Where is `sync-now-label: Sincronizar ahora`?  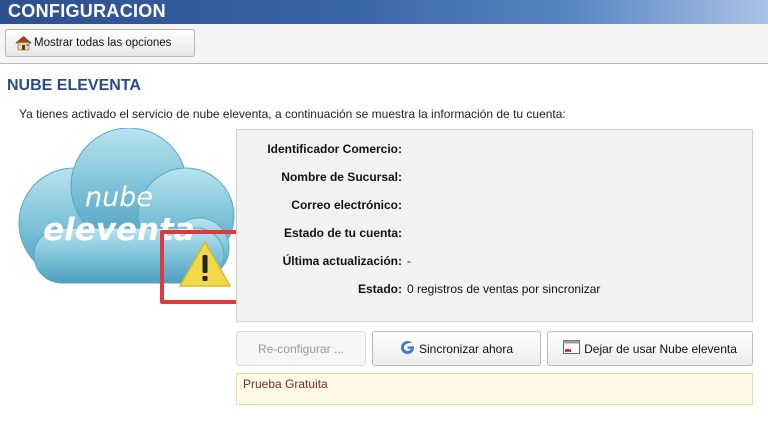 sync-now-label: Sincronizar ahora is located at coordinates (466, 348).